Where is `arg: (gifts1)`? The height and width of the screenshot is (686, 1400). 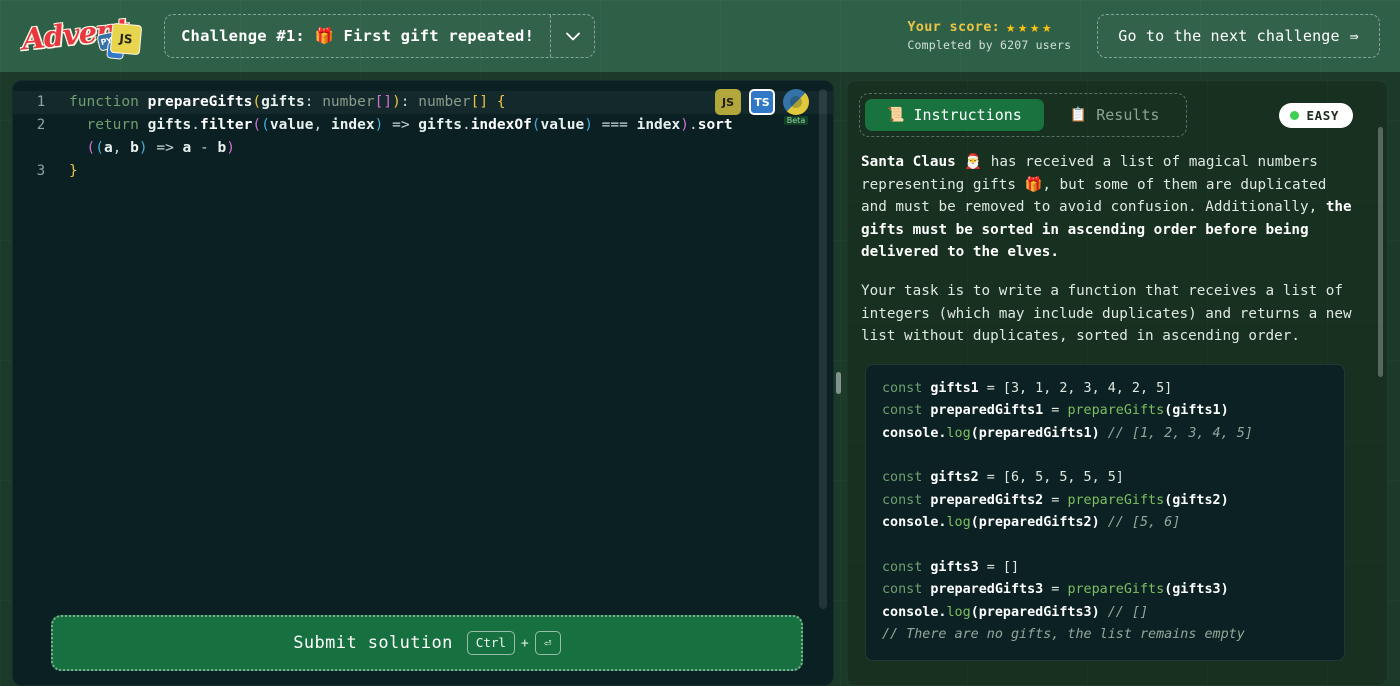 arg: (gifts1) is located at coordinates (1196, 411).